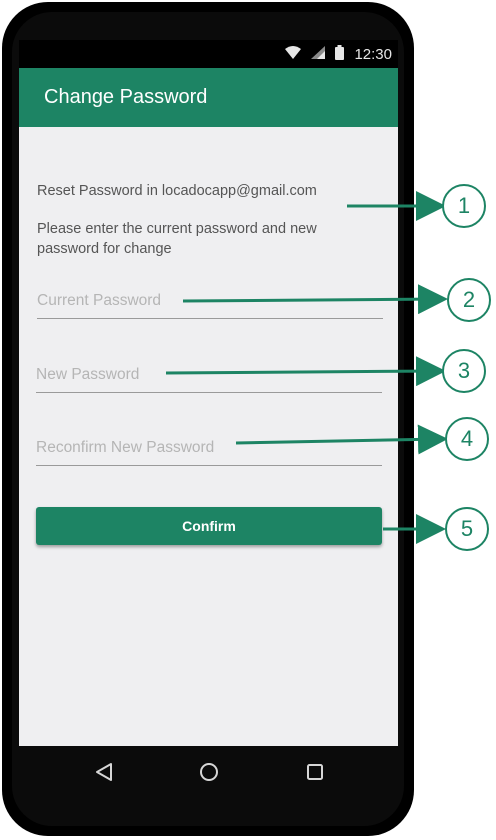  What do you see at coordinates (467, 529) in the screenshot?
I see `callout-5: 5` at bounding box center [467, 529].